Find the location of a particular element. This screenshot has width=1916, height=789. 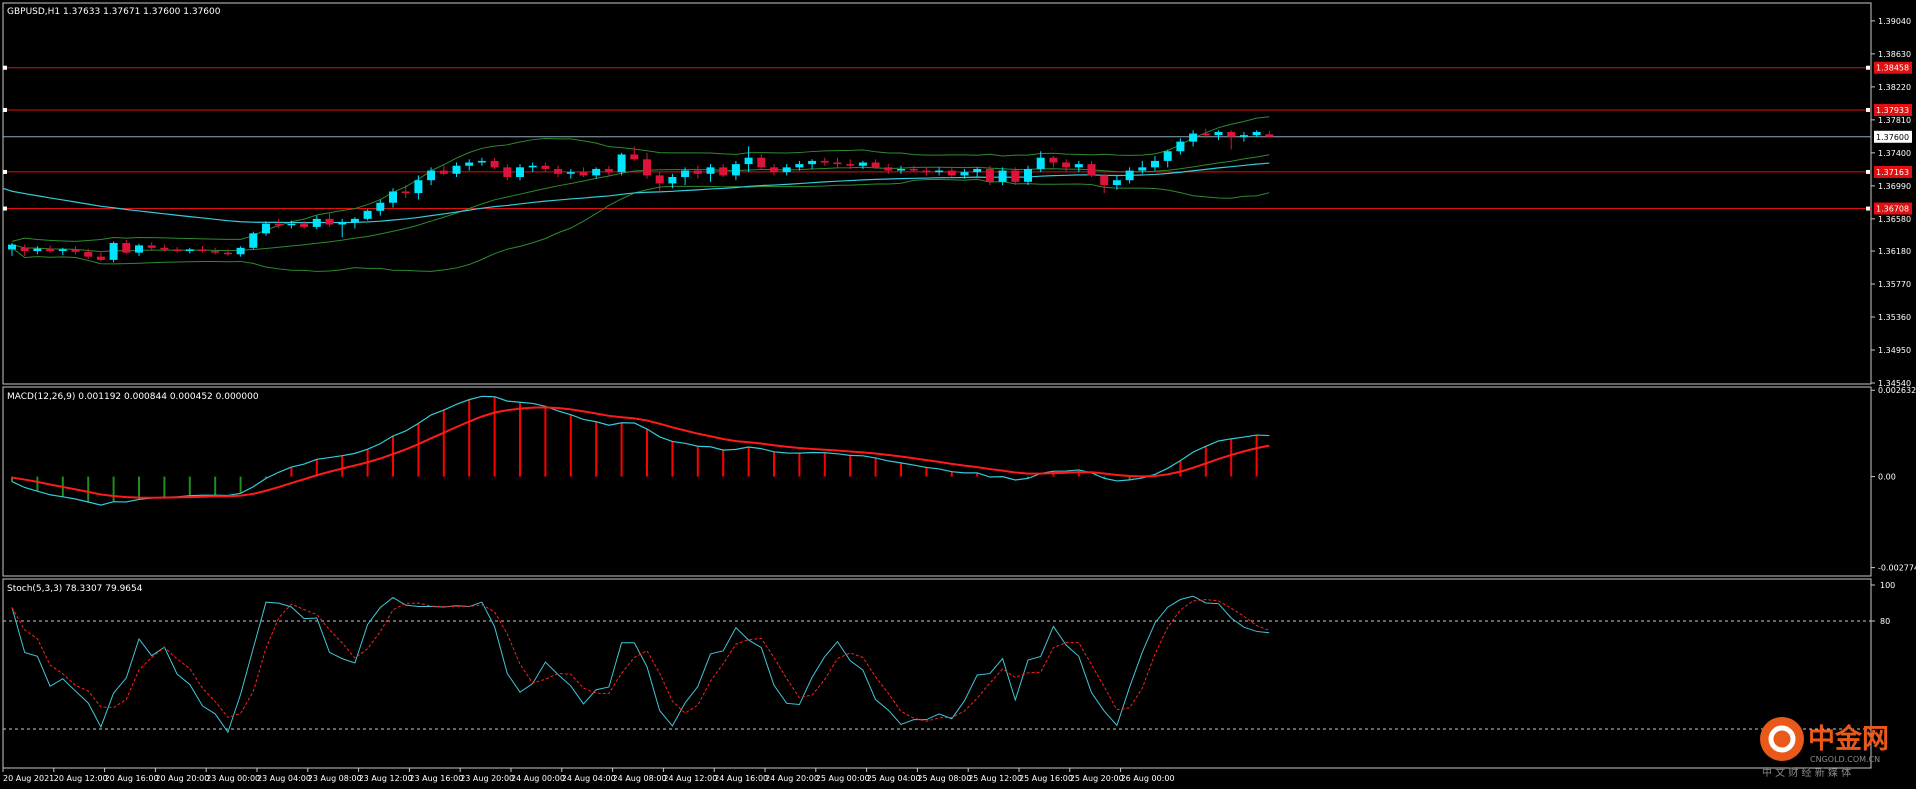

stoch-tick-label: 80 is located at coordinates (1885, 621).